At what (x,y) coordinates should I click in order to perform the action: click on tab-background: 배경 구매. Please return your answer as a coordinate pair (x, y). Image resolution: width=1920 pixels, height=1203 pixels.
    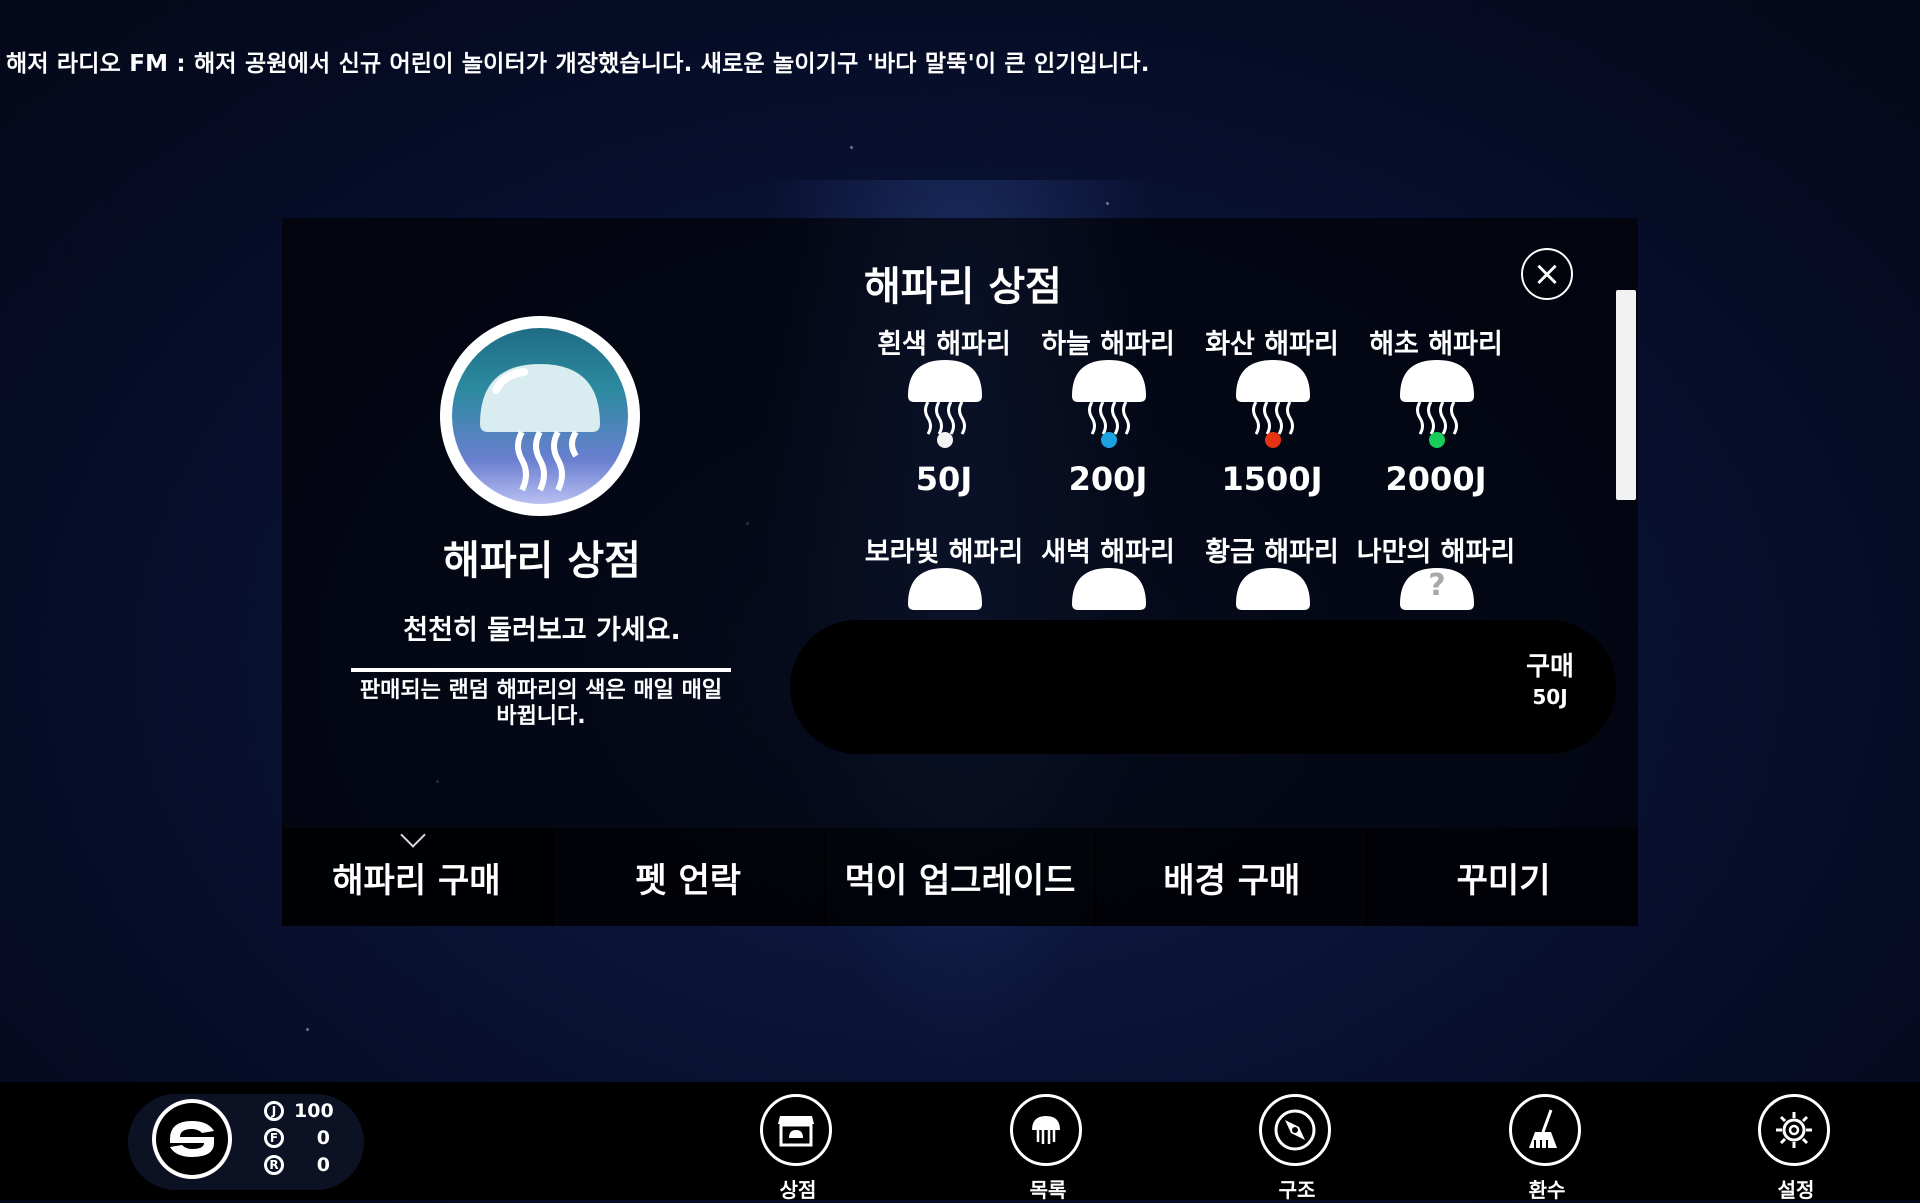
    Looking at the image, I should click on (1233, 877).